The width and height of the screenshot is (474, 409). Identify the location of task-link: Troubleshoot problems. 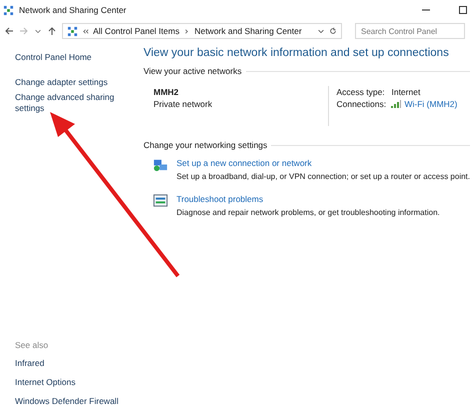
(308, 199).